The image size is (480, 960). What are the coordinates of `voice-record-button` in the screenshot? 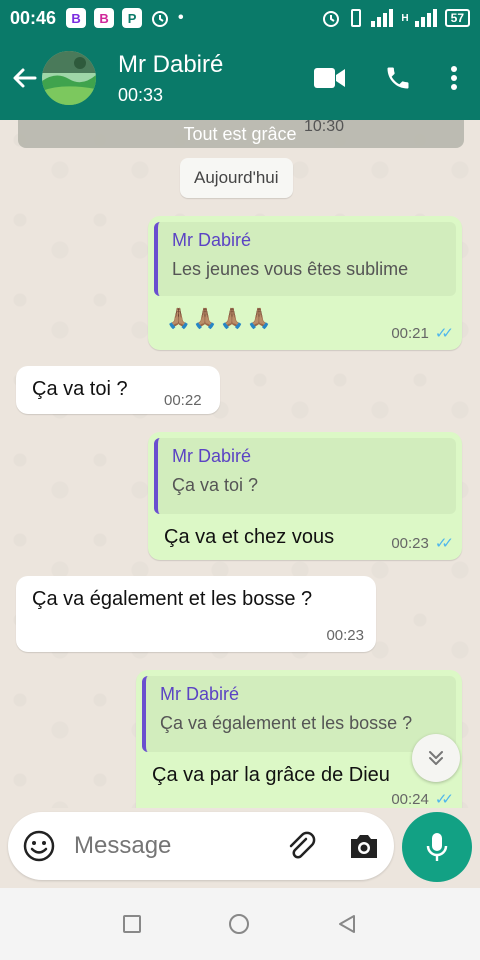 It's located at (437, 847).